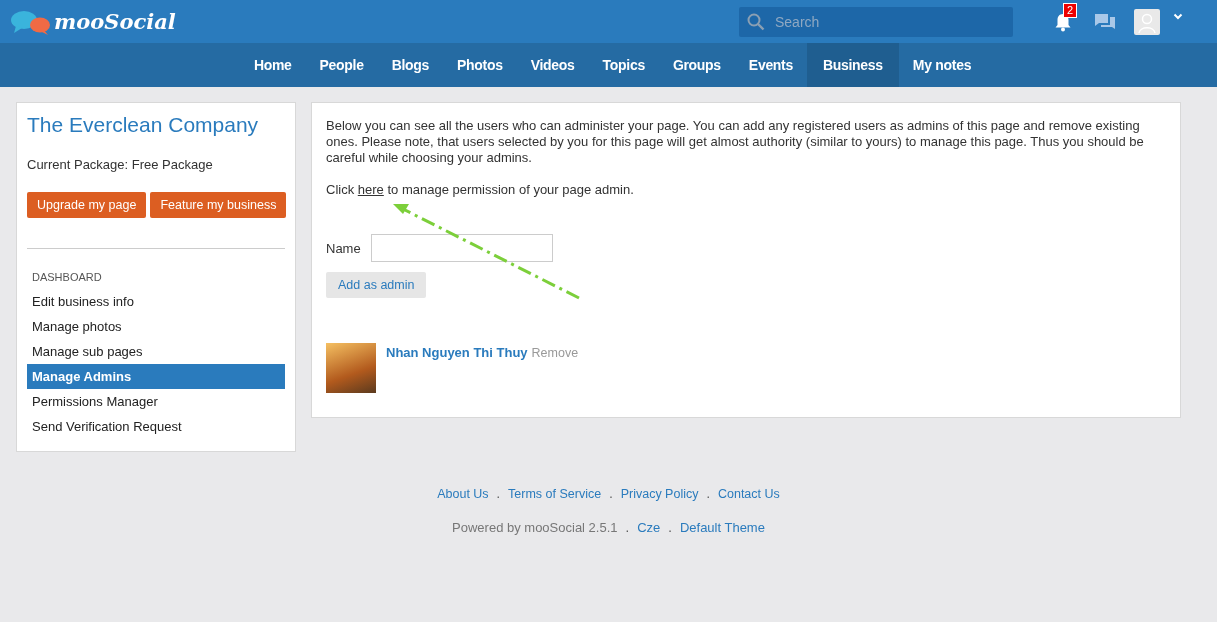  What do you see at coordinates (1178, 16) in the screenshot?
I see `caret-icon` at bounding box center [1178, 16].